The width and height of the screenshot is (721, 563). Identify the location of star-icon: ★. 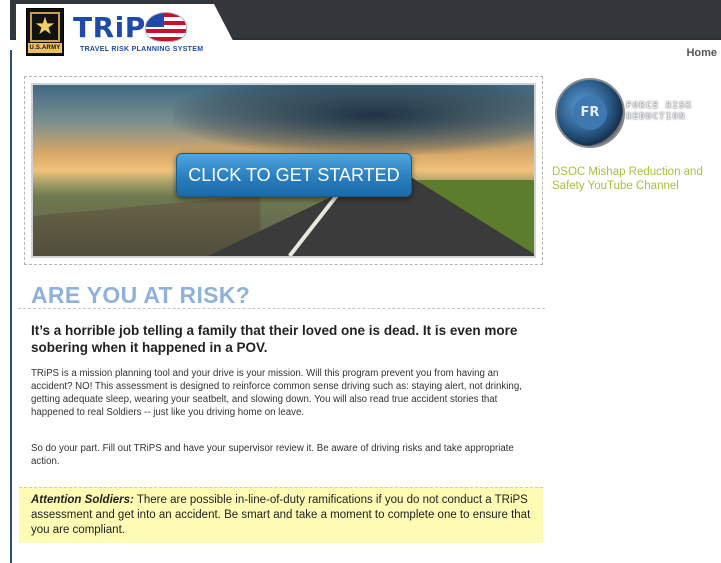
(45, 26).